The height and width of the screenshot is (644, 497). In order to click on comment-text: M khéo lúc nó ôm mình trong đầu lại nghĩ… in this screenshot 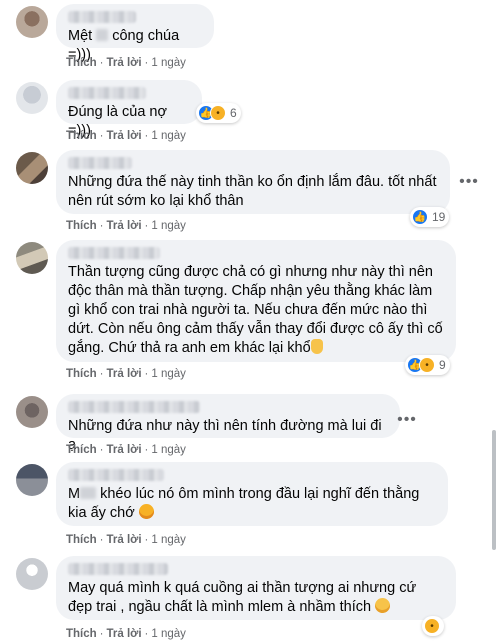, I will do `click(246, 503)`.